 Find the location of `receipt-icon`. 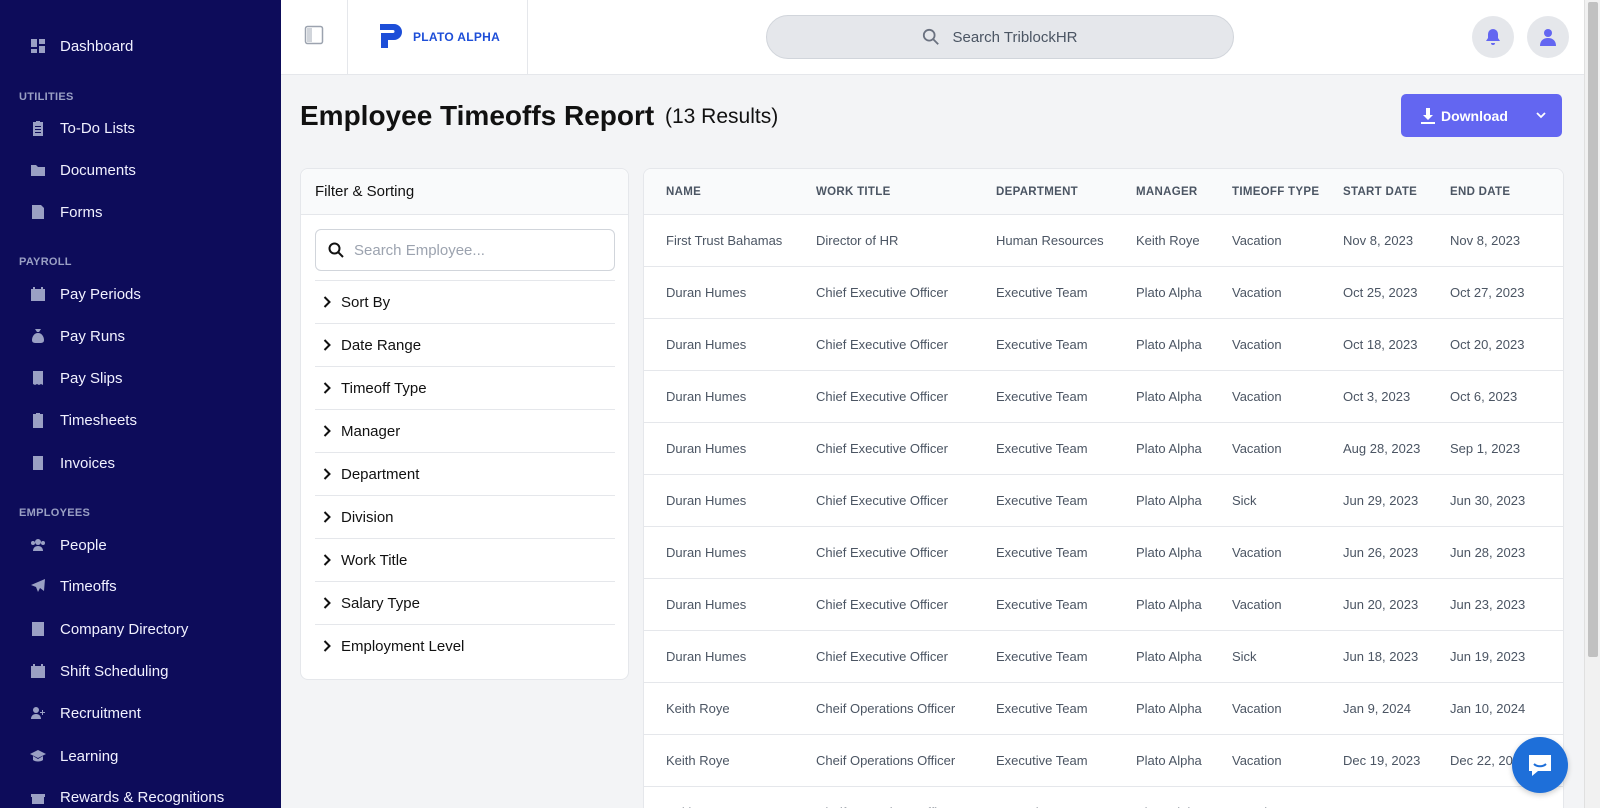

receipt-icon is located at coordinates (38, 378).